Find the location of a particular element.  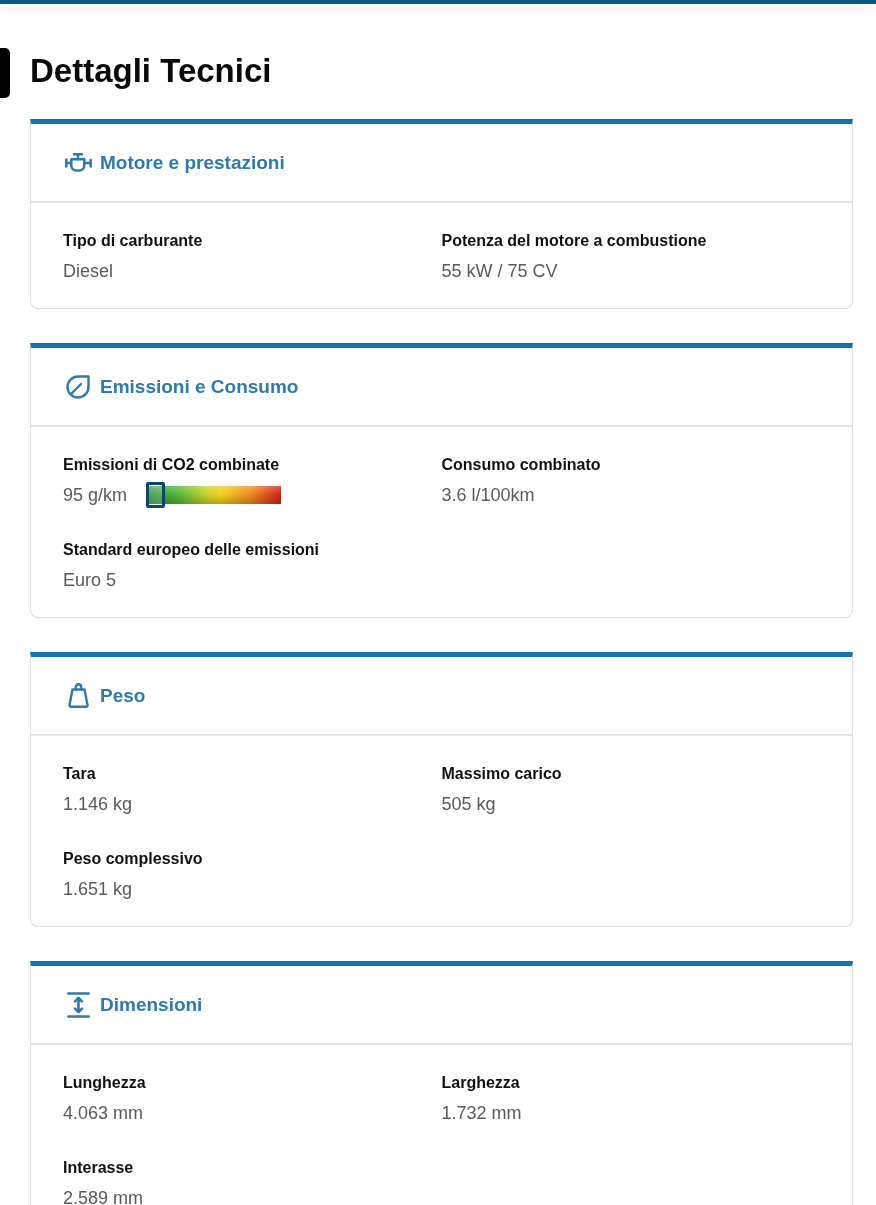

spec-label: Tara is located at coordinates (80, 774).